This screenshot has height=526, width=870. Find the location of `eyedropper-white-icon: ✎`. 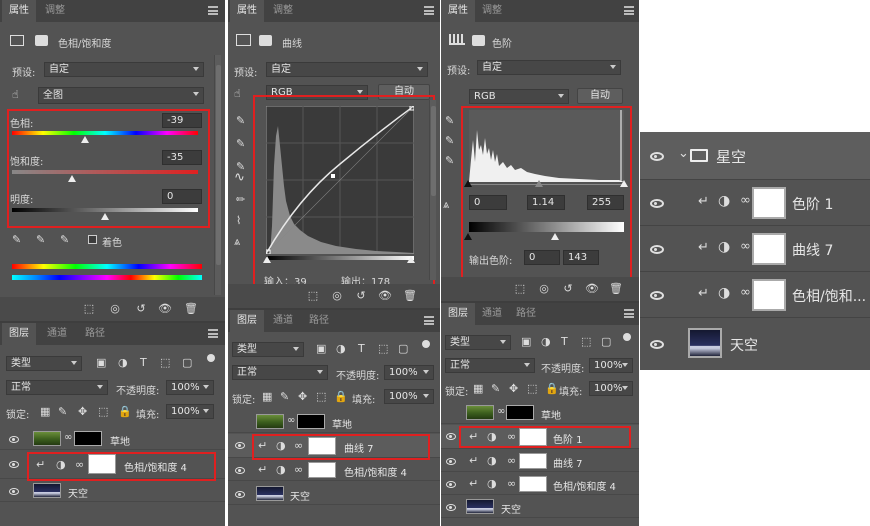

eyedropper-white-icon: ✎ is located at coordinates (449, 160).